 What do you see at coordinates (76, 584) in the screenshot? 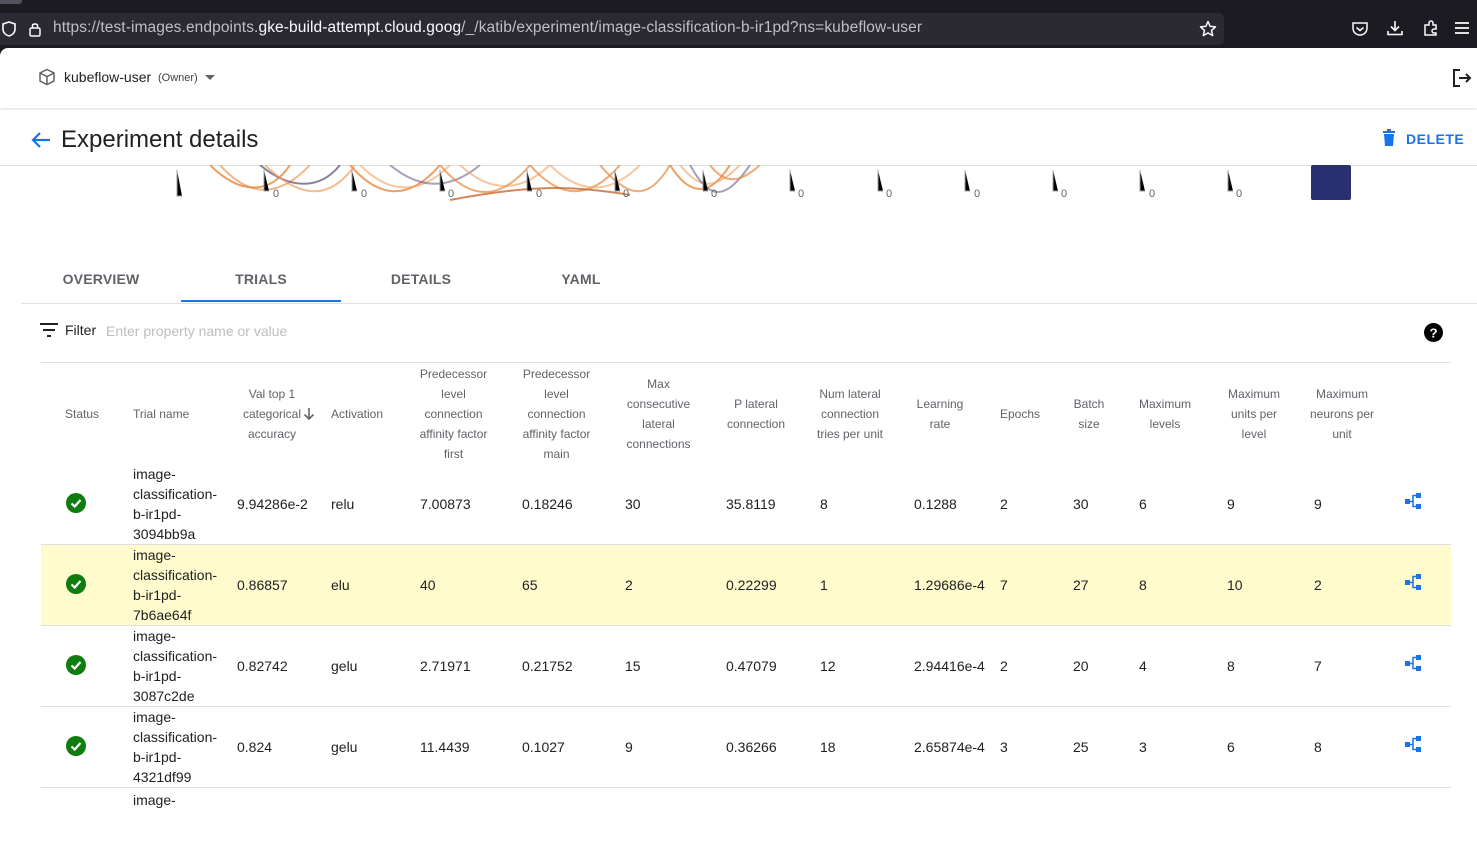
I see `status-succeeded-icon` at bounding box center [76, 584].